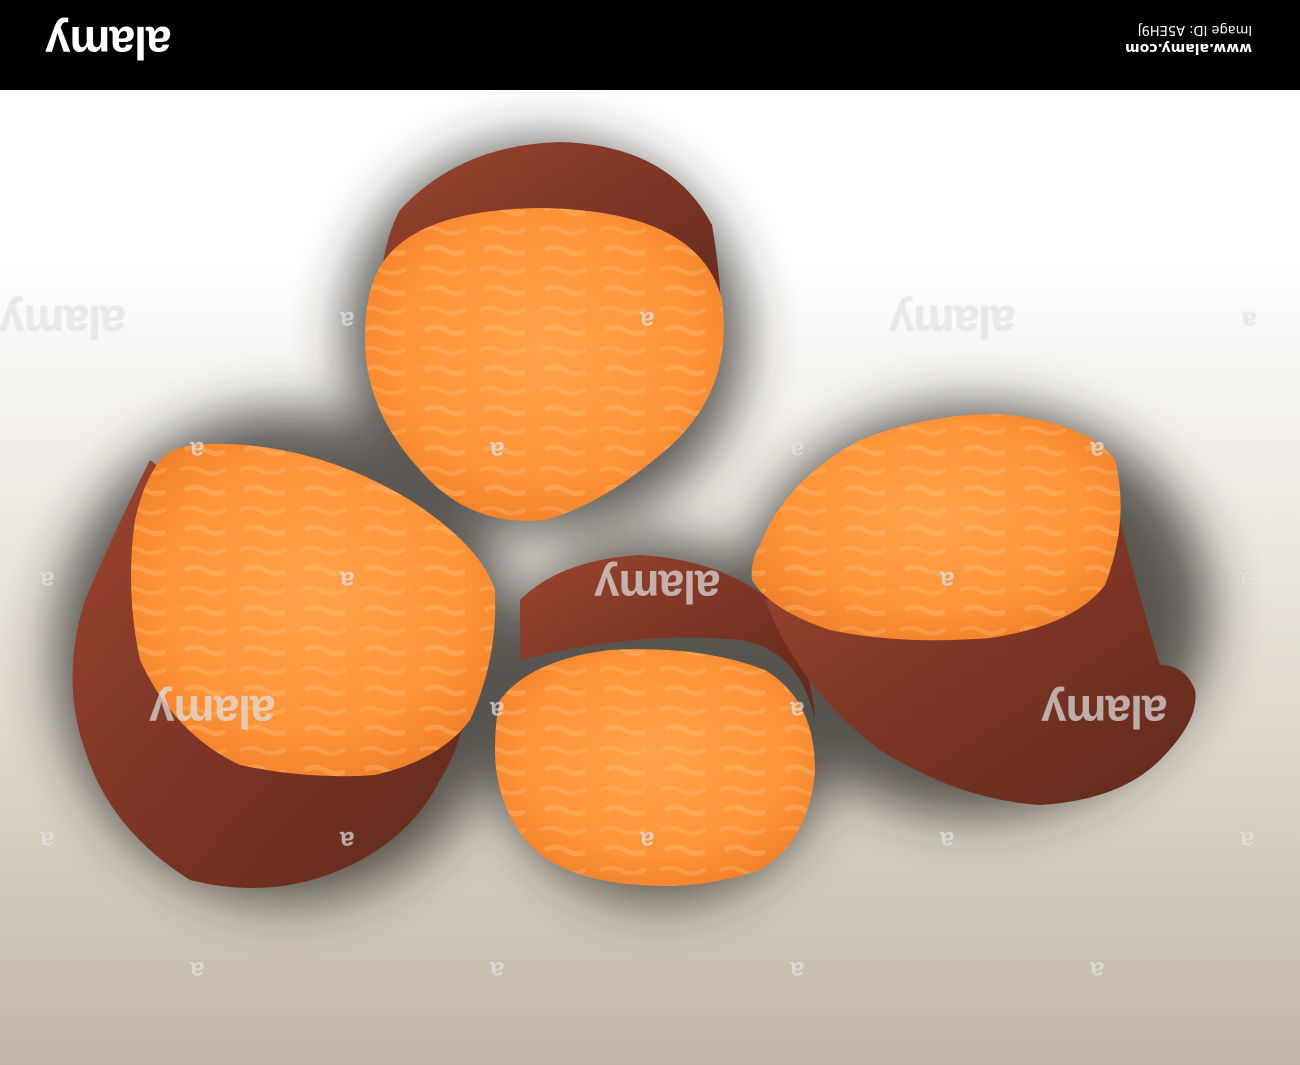 The height and width of the screenshot is (1065, 1300). Describe the element at coordinates (1194, 29) in the screenshot. I see `image-id: Image ID: A5EH9J` at that location.